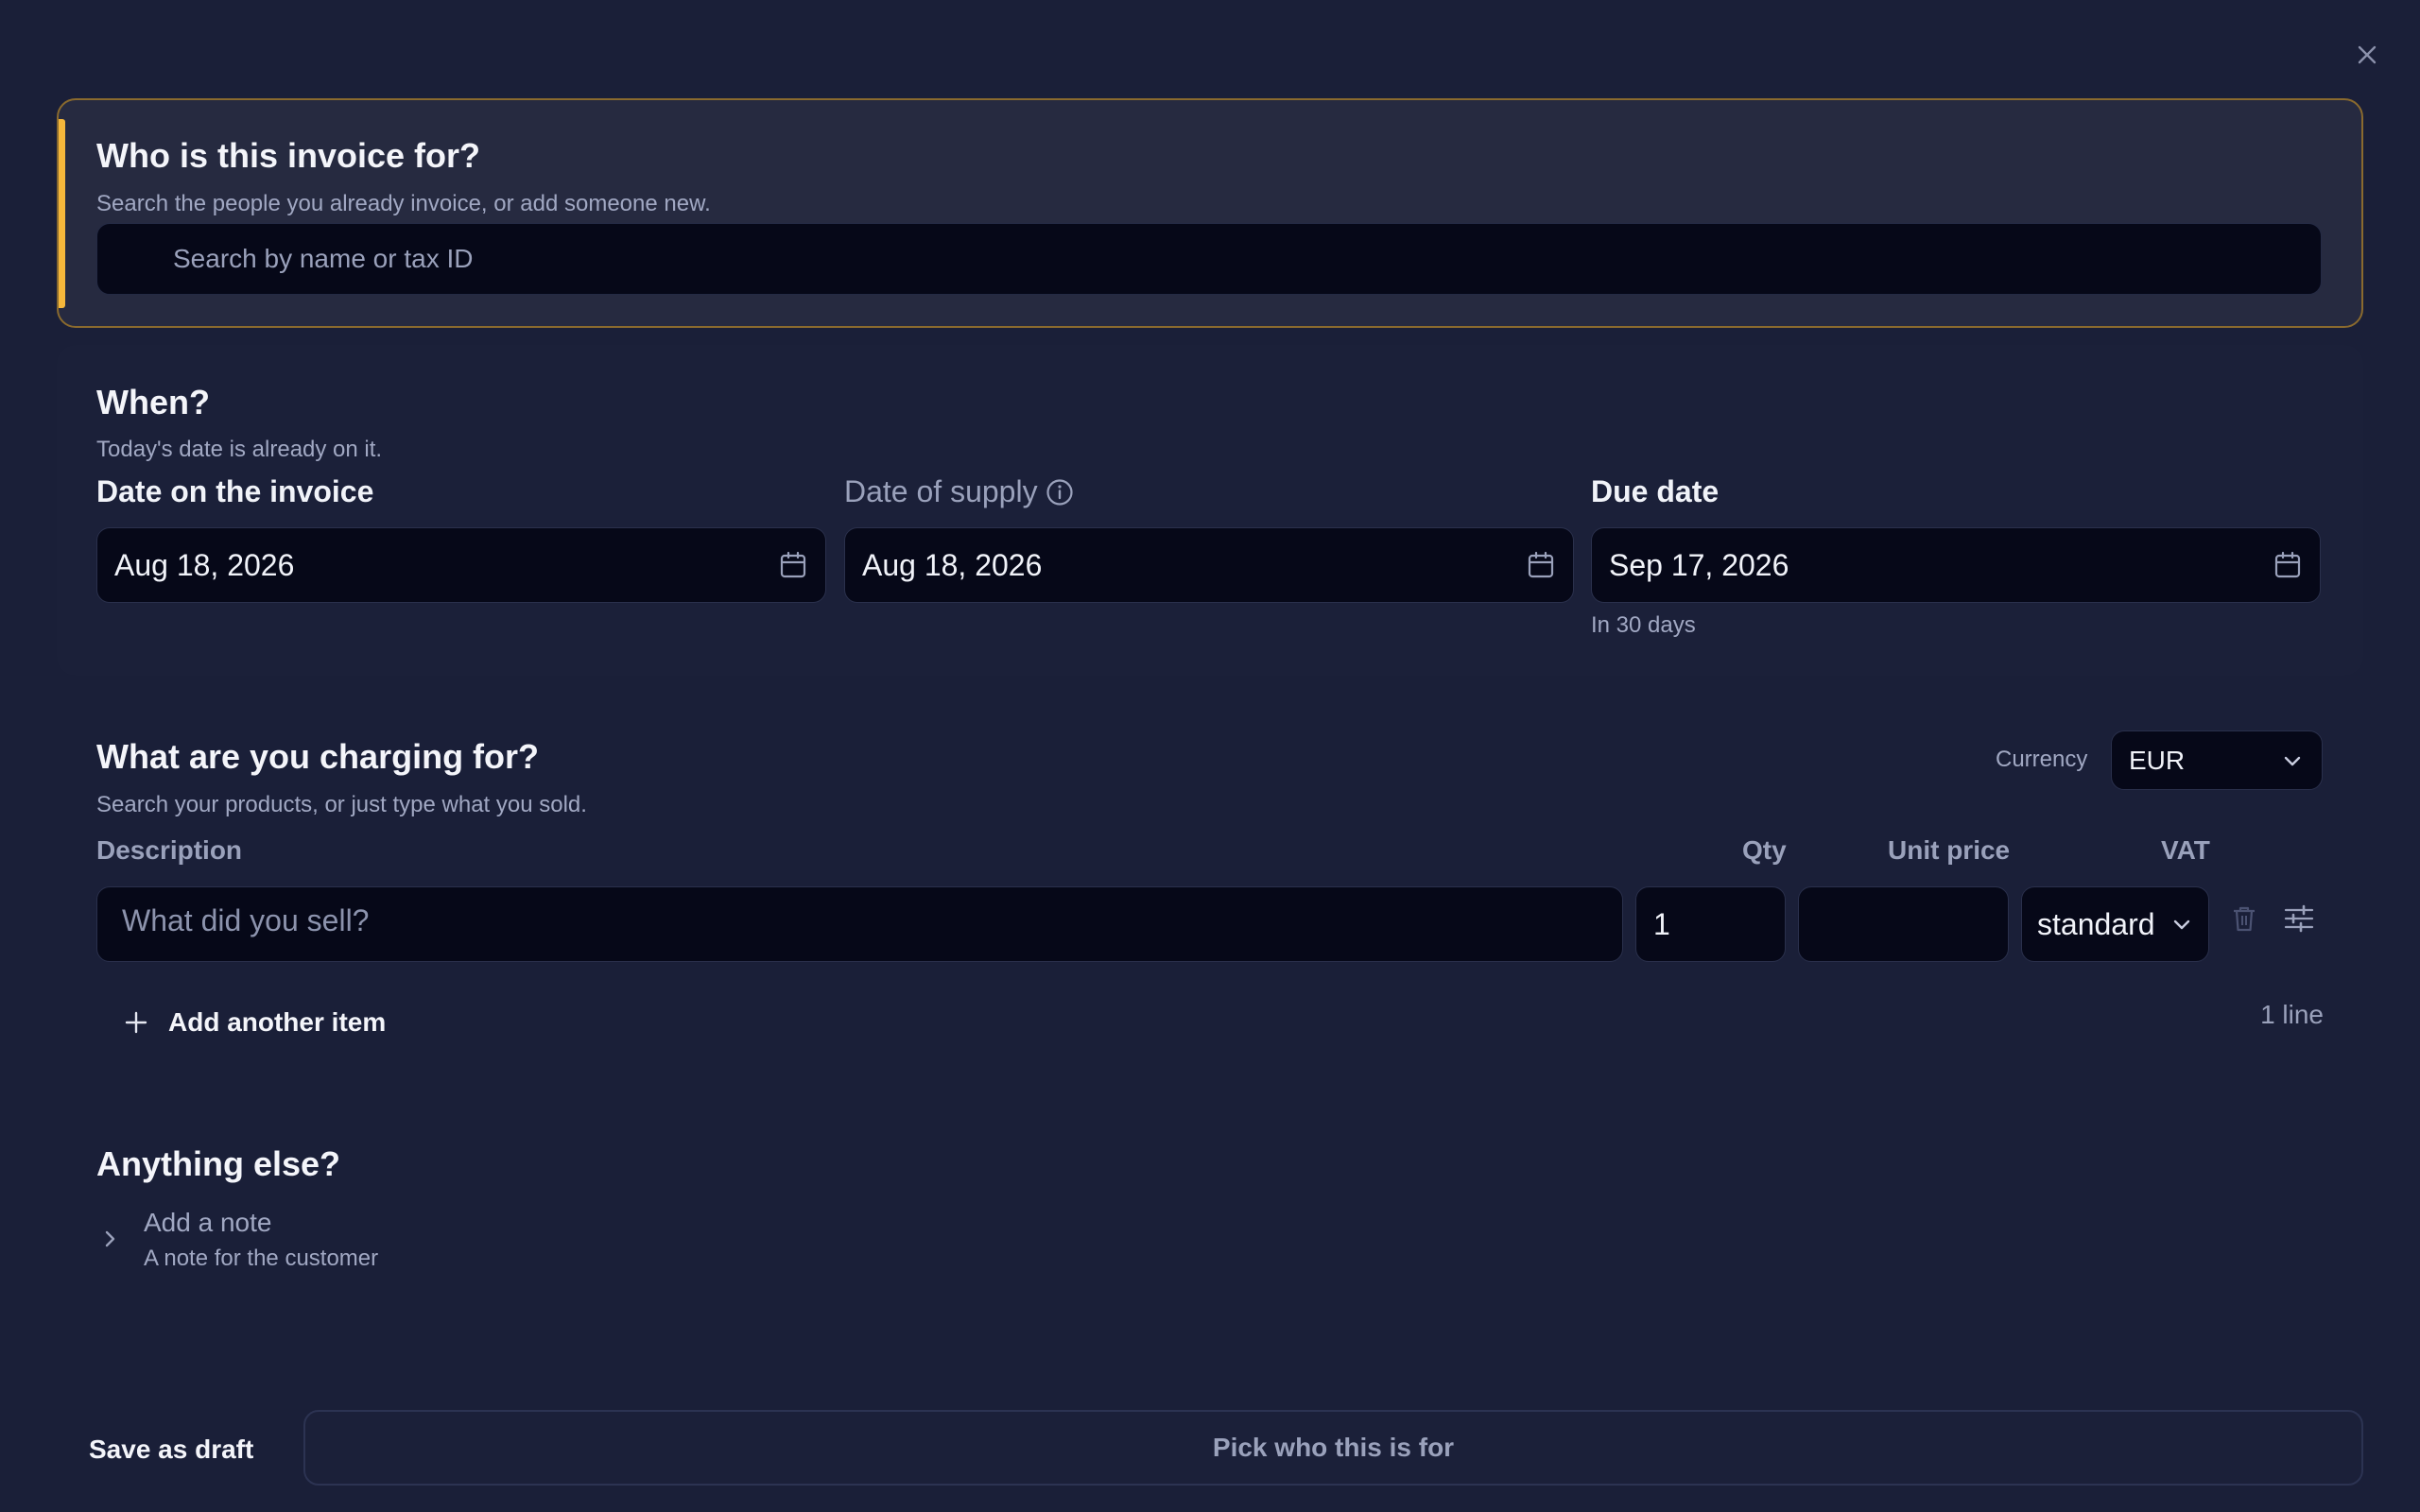 The image size is (2420, 1512). I want to click on items-section-title: What are you charging for?, so click(318, 756).